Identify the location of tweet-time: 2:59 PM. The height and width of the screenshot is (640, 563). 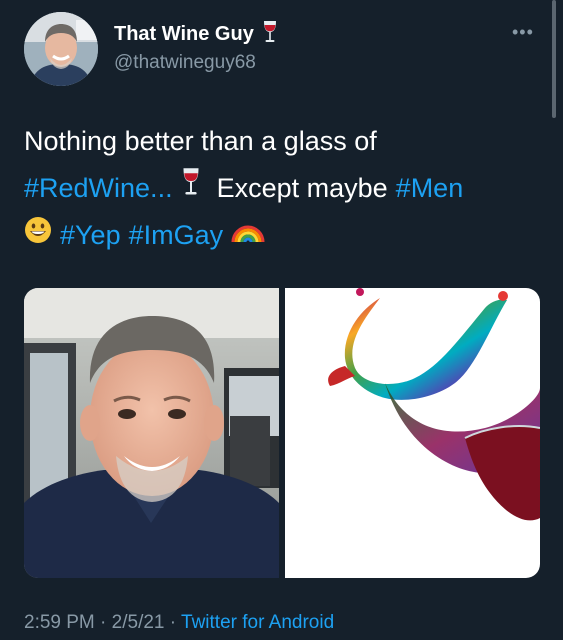
(59, 622).